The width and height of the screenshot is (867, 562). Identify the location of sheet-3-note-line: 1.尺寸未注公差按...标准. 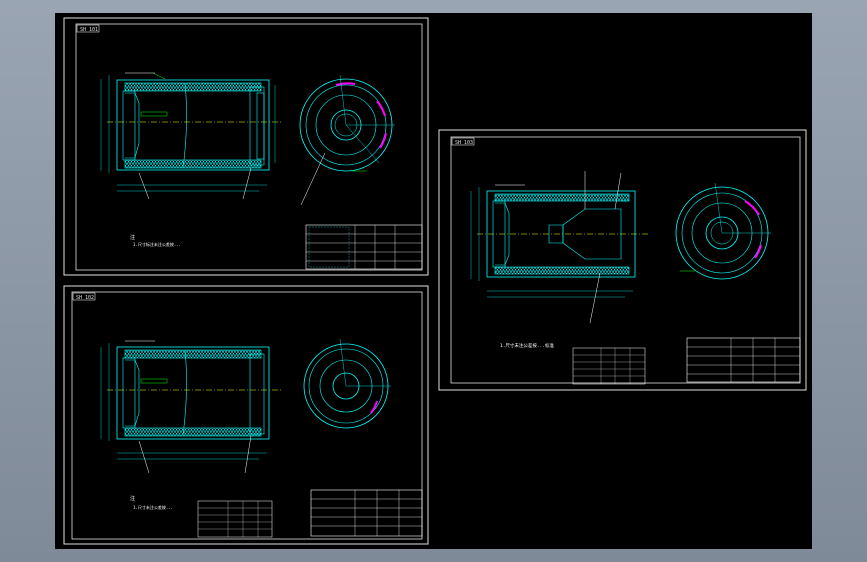
(527, 345).